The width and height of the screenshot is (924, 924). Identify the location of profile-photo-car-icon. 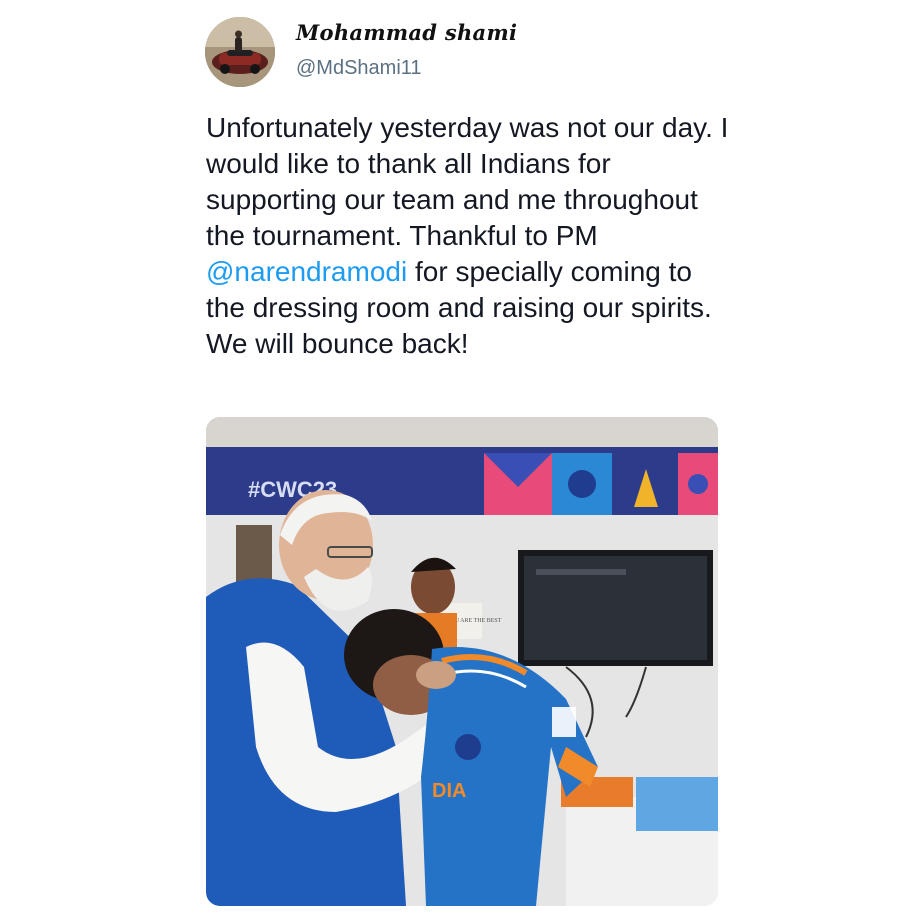
(240, 52).